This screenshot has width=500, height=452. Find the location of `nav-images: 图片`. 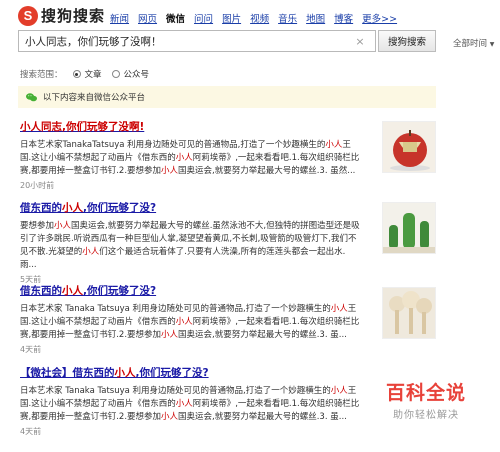

nav-images: 图片 is located at coordinates (231, 18).